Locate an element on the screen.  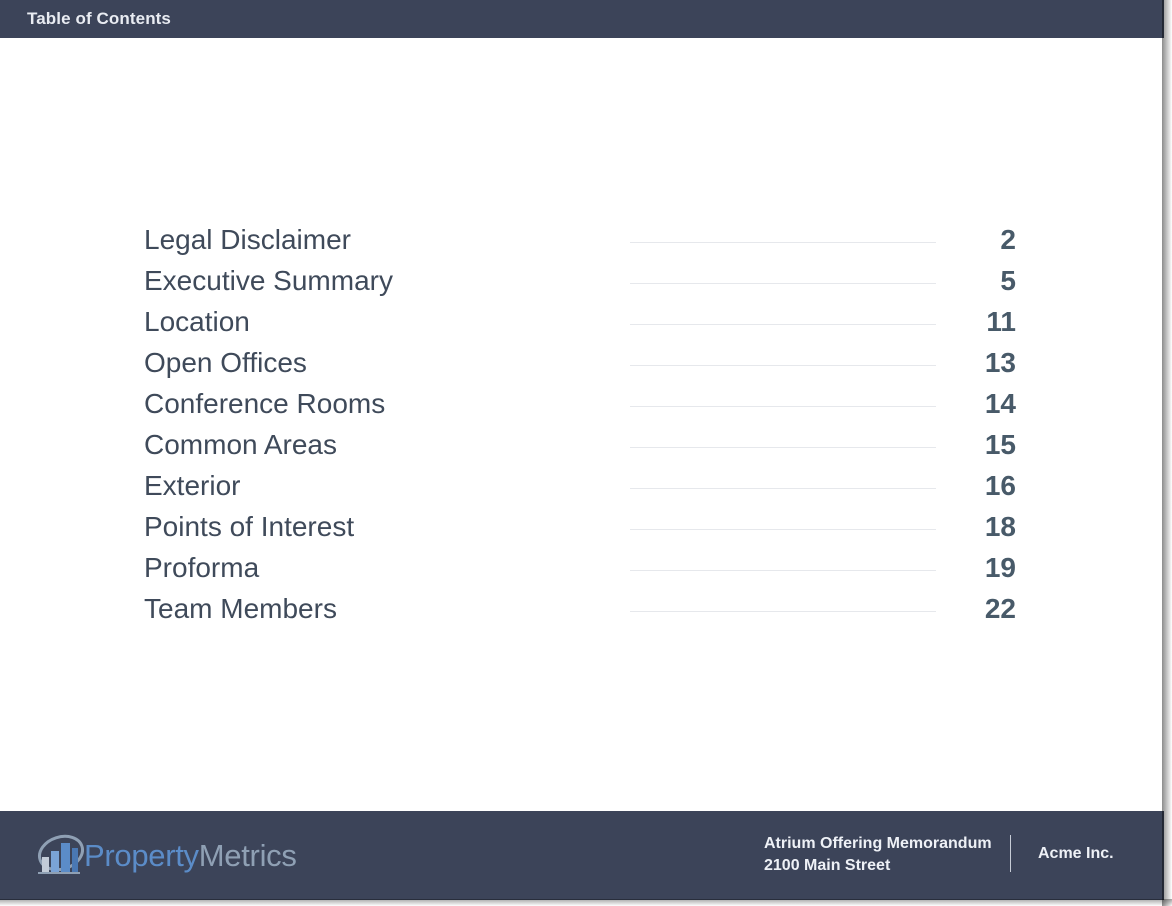
logo-wordmark-part2: Metrics is located at coordinates (247, 855).